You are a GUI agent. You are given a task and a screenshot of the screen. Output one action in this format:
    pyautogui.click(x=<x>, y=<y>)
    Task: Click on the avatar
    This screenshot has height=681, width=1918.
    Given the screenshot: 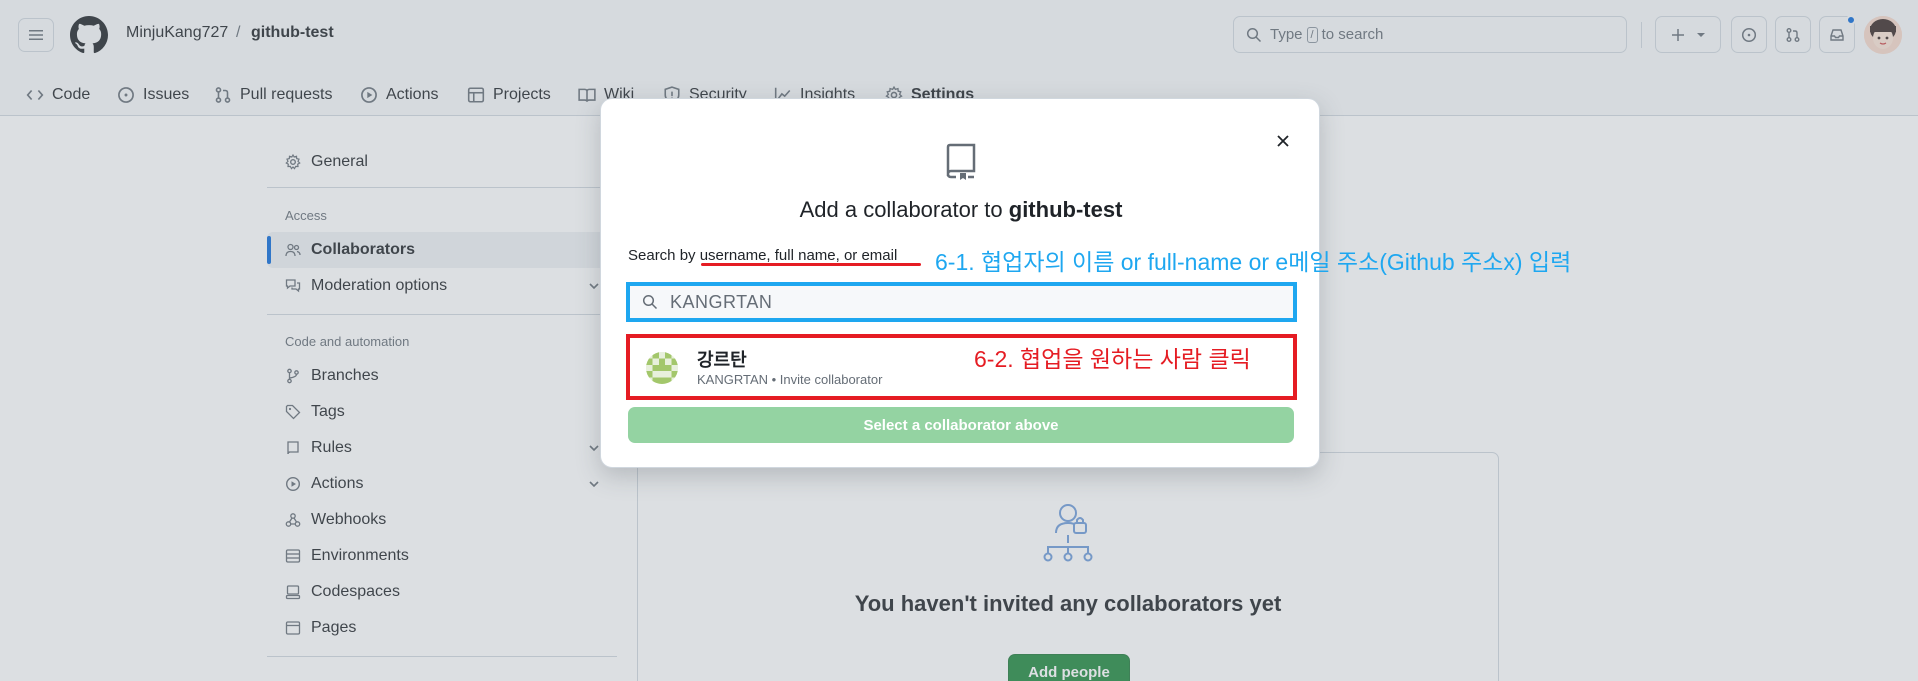 What is the action you would take?
    pyautogui.click(x=662, y=368)
    